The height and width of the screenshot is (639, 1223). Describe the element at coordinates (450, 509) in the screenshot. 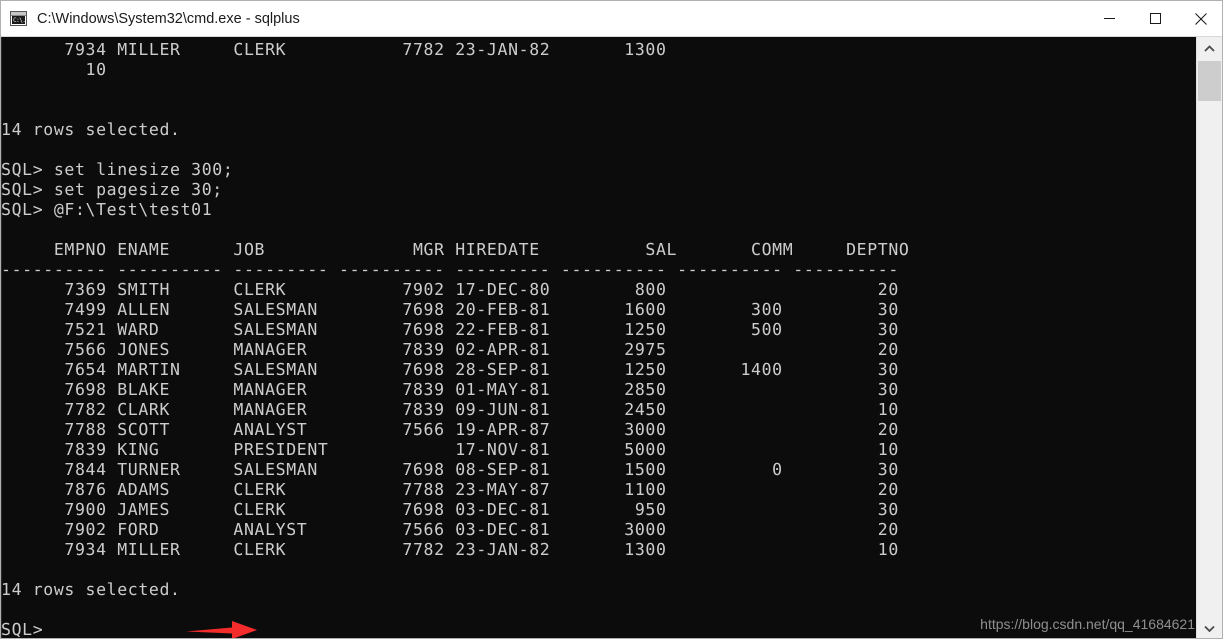

I see `terminal-line: 7900 JAMES CLERK 7698 03-DEC-81 950 30` at that location.